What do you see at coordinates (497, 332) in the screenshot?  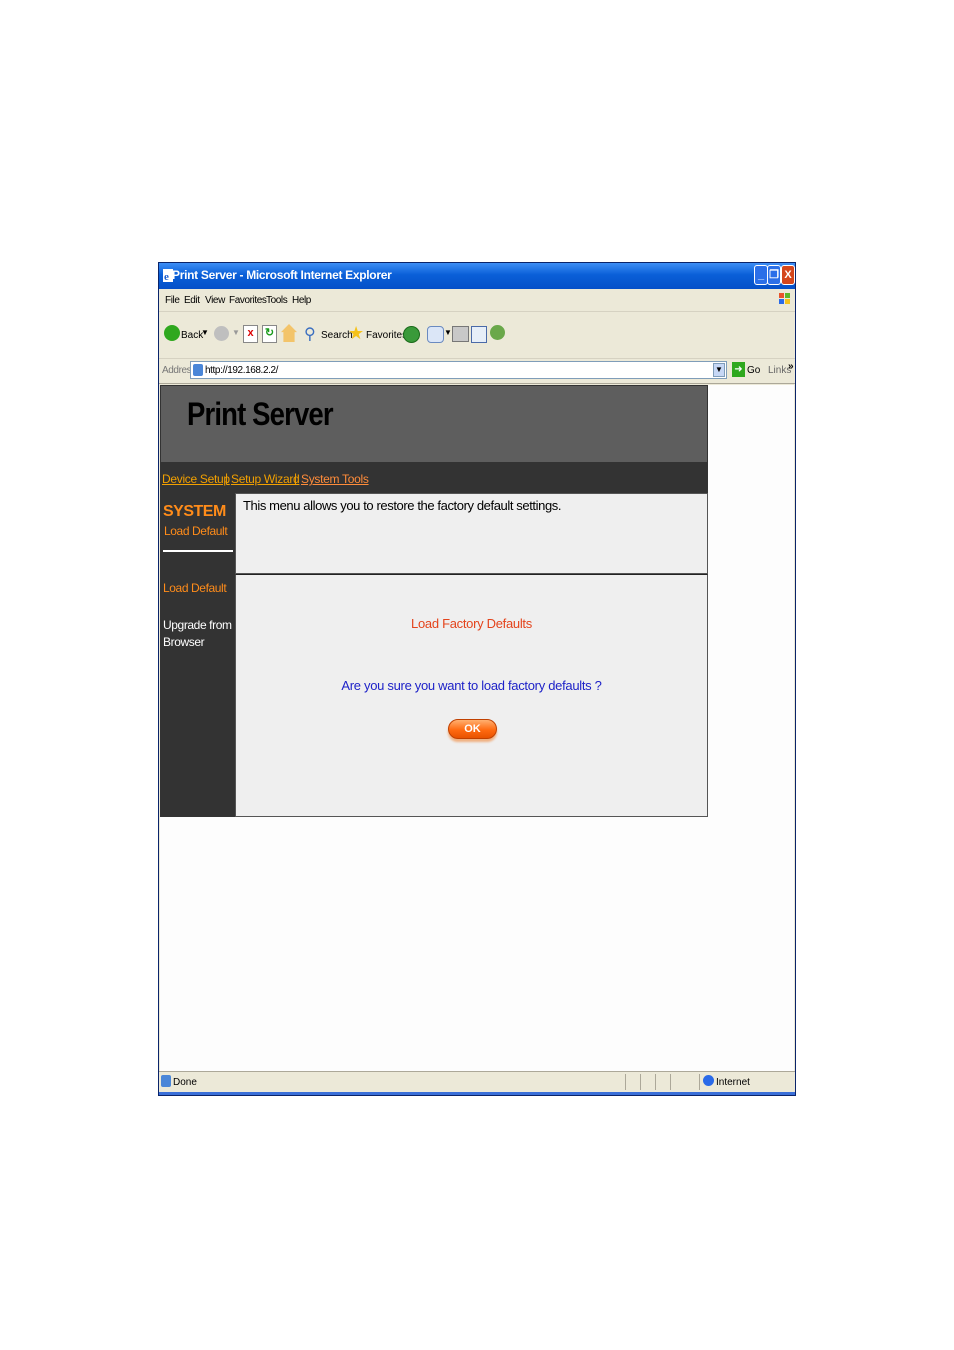 I see `messenger-icon` at bounding box center [497, 332].